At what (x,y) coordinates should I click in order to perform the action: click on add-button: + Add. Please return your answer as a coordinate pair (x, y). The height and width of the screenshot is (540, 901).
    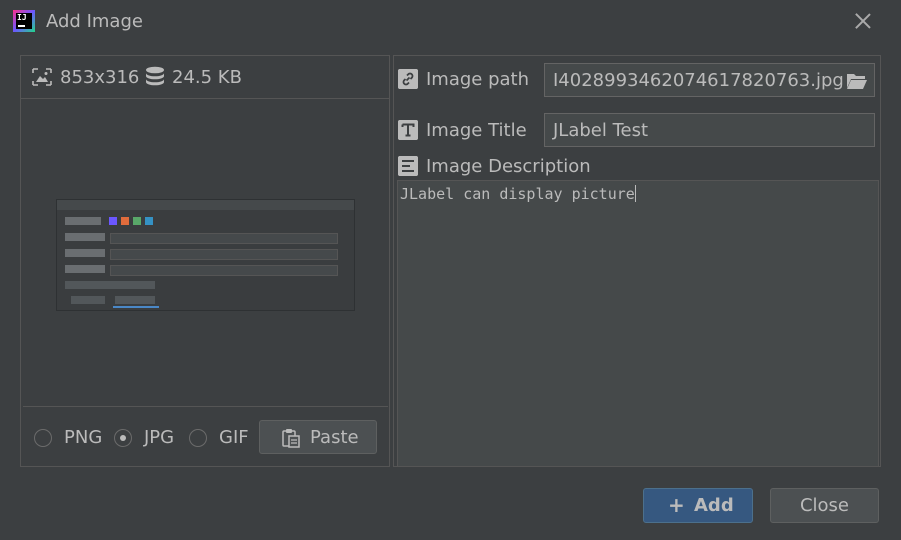
    Looking at the image, I should click on (698, 505).